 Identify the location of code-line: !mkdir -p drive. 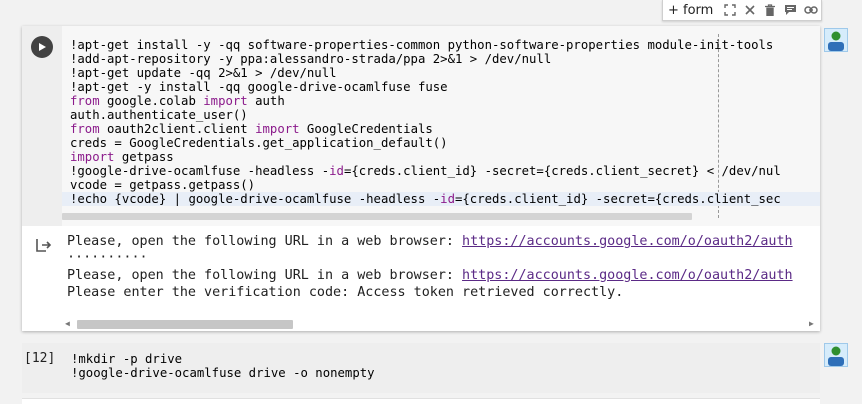
(127, 359).